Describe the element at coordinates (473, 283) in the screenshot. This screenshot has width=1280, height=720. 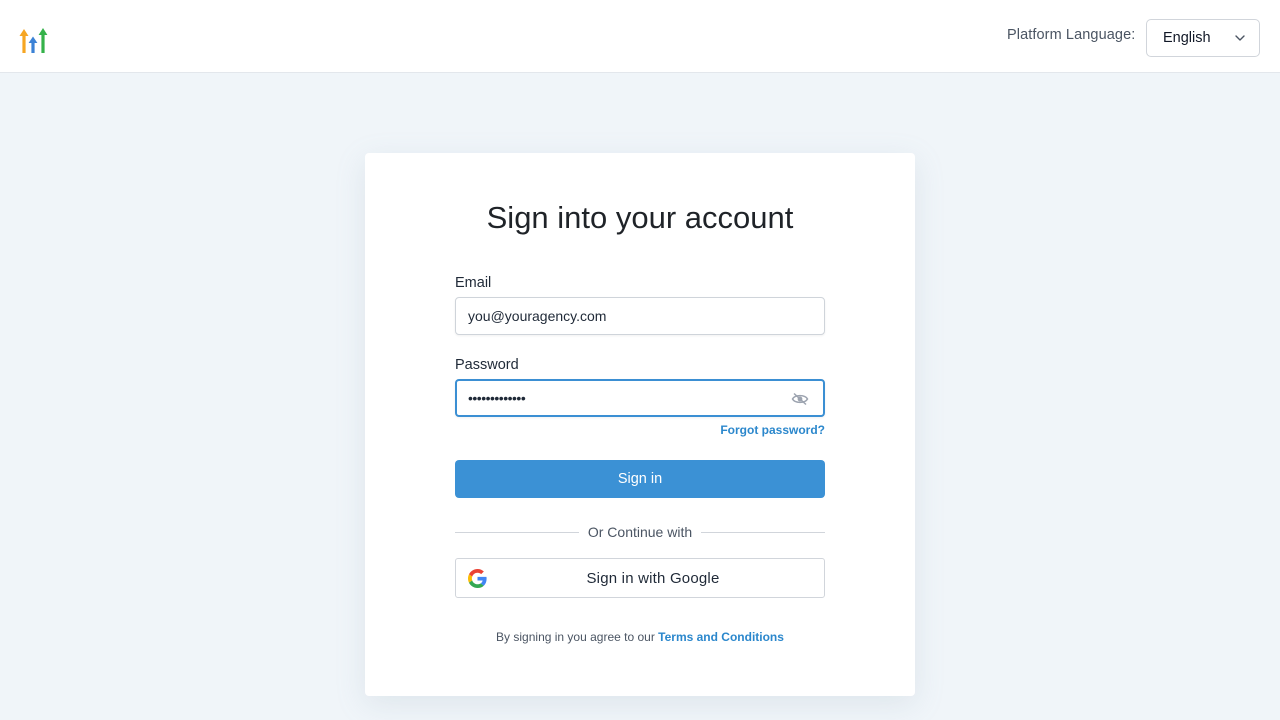
I see `email-label: Email` at that location.